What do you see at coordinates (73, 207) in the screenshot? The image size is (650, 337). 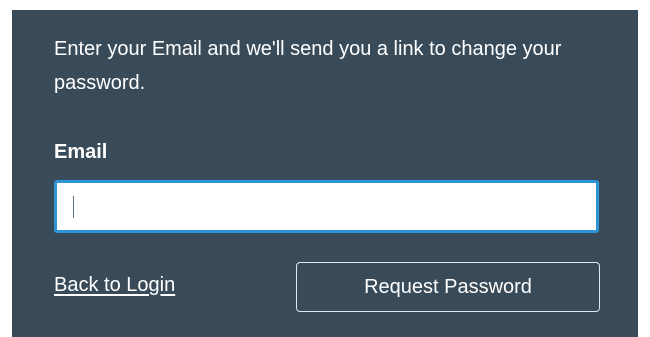 I see `text-cursor` at bounding box center [73, 207].